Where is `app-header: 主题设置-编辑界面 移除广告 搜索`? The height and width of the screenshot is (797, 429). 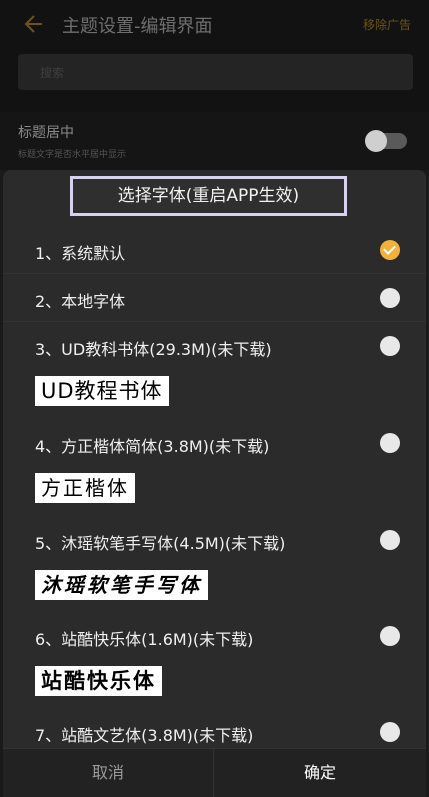 app-header: 主题设置-编辑界面 移除广告 搜索 is located at coordinates (214, 56).